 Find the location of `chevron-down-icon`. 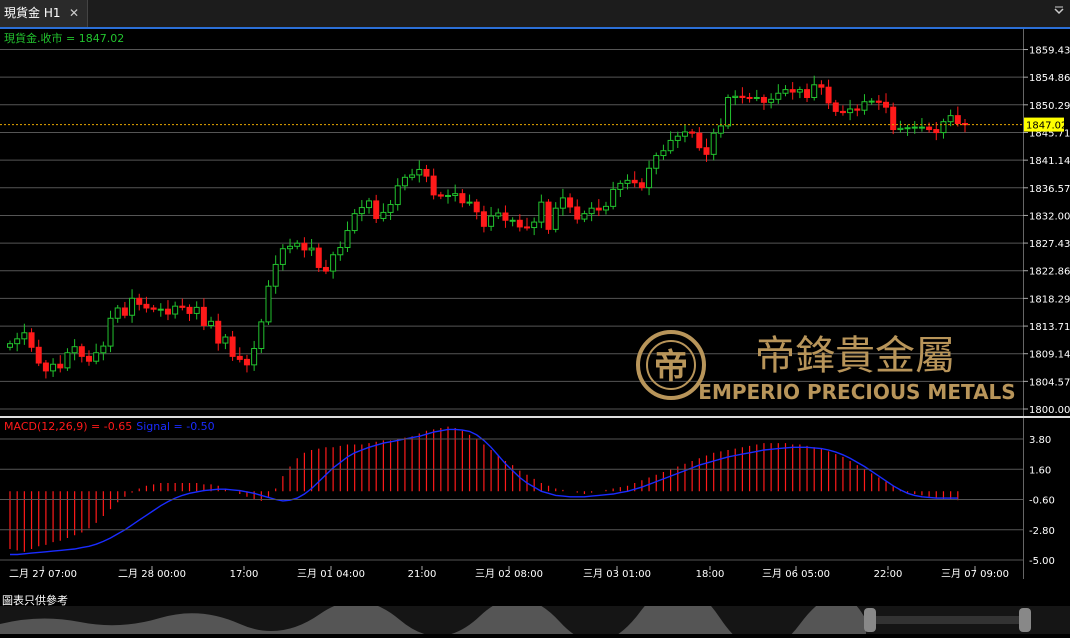

chevron-down-icon is located at coordinates (1059, 11).